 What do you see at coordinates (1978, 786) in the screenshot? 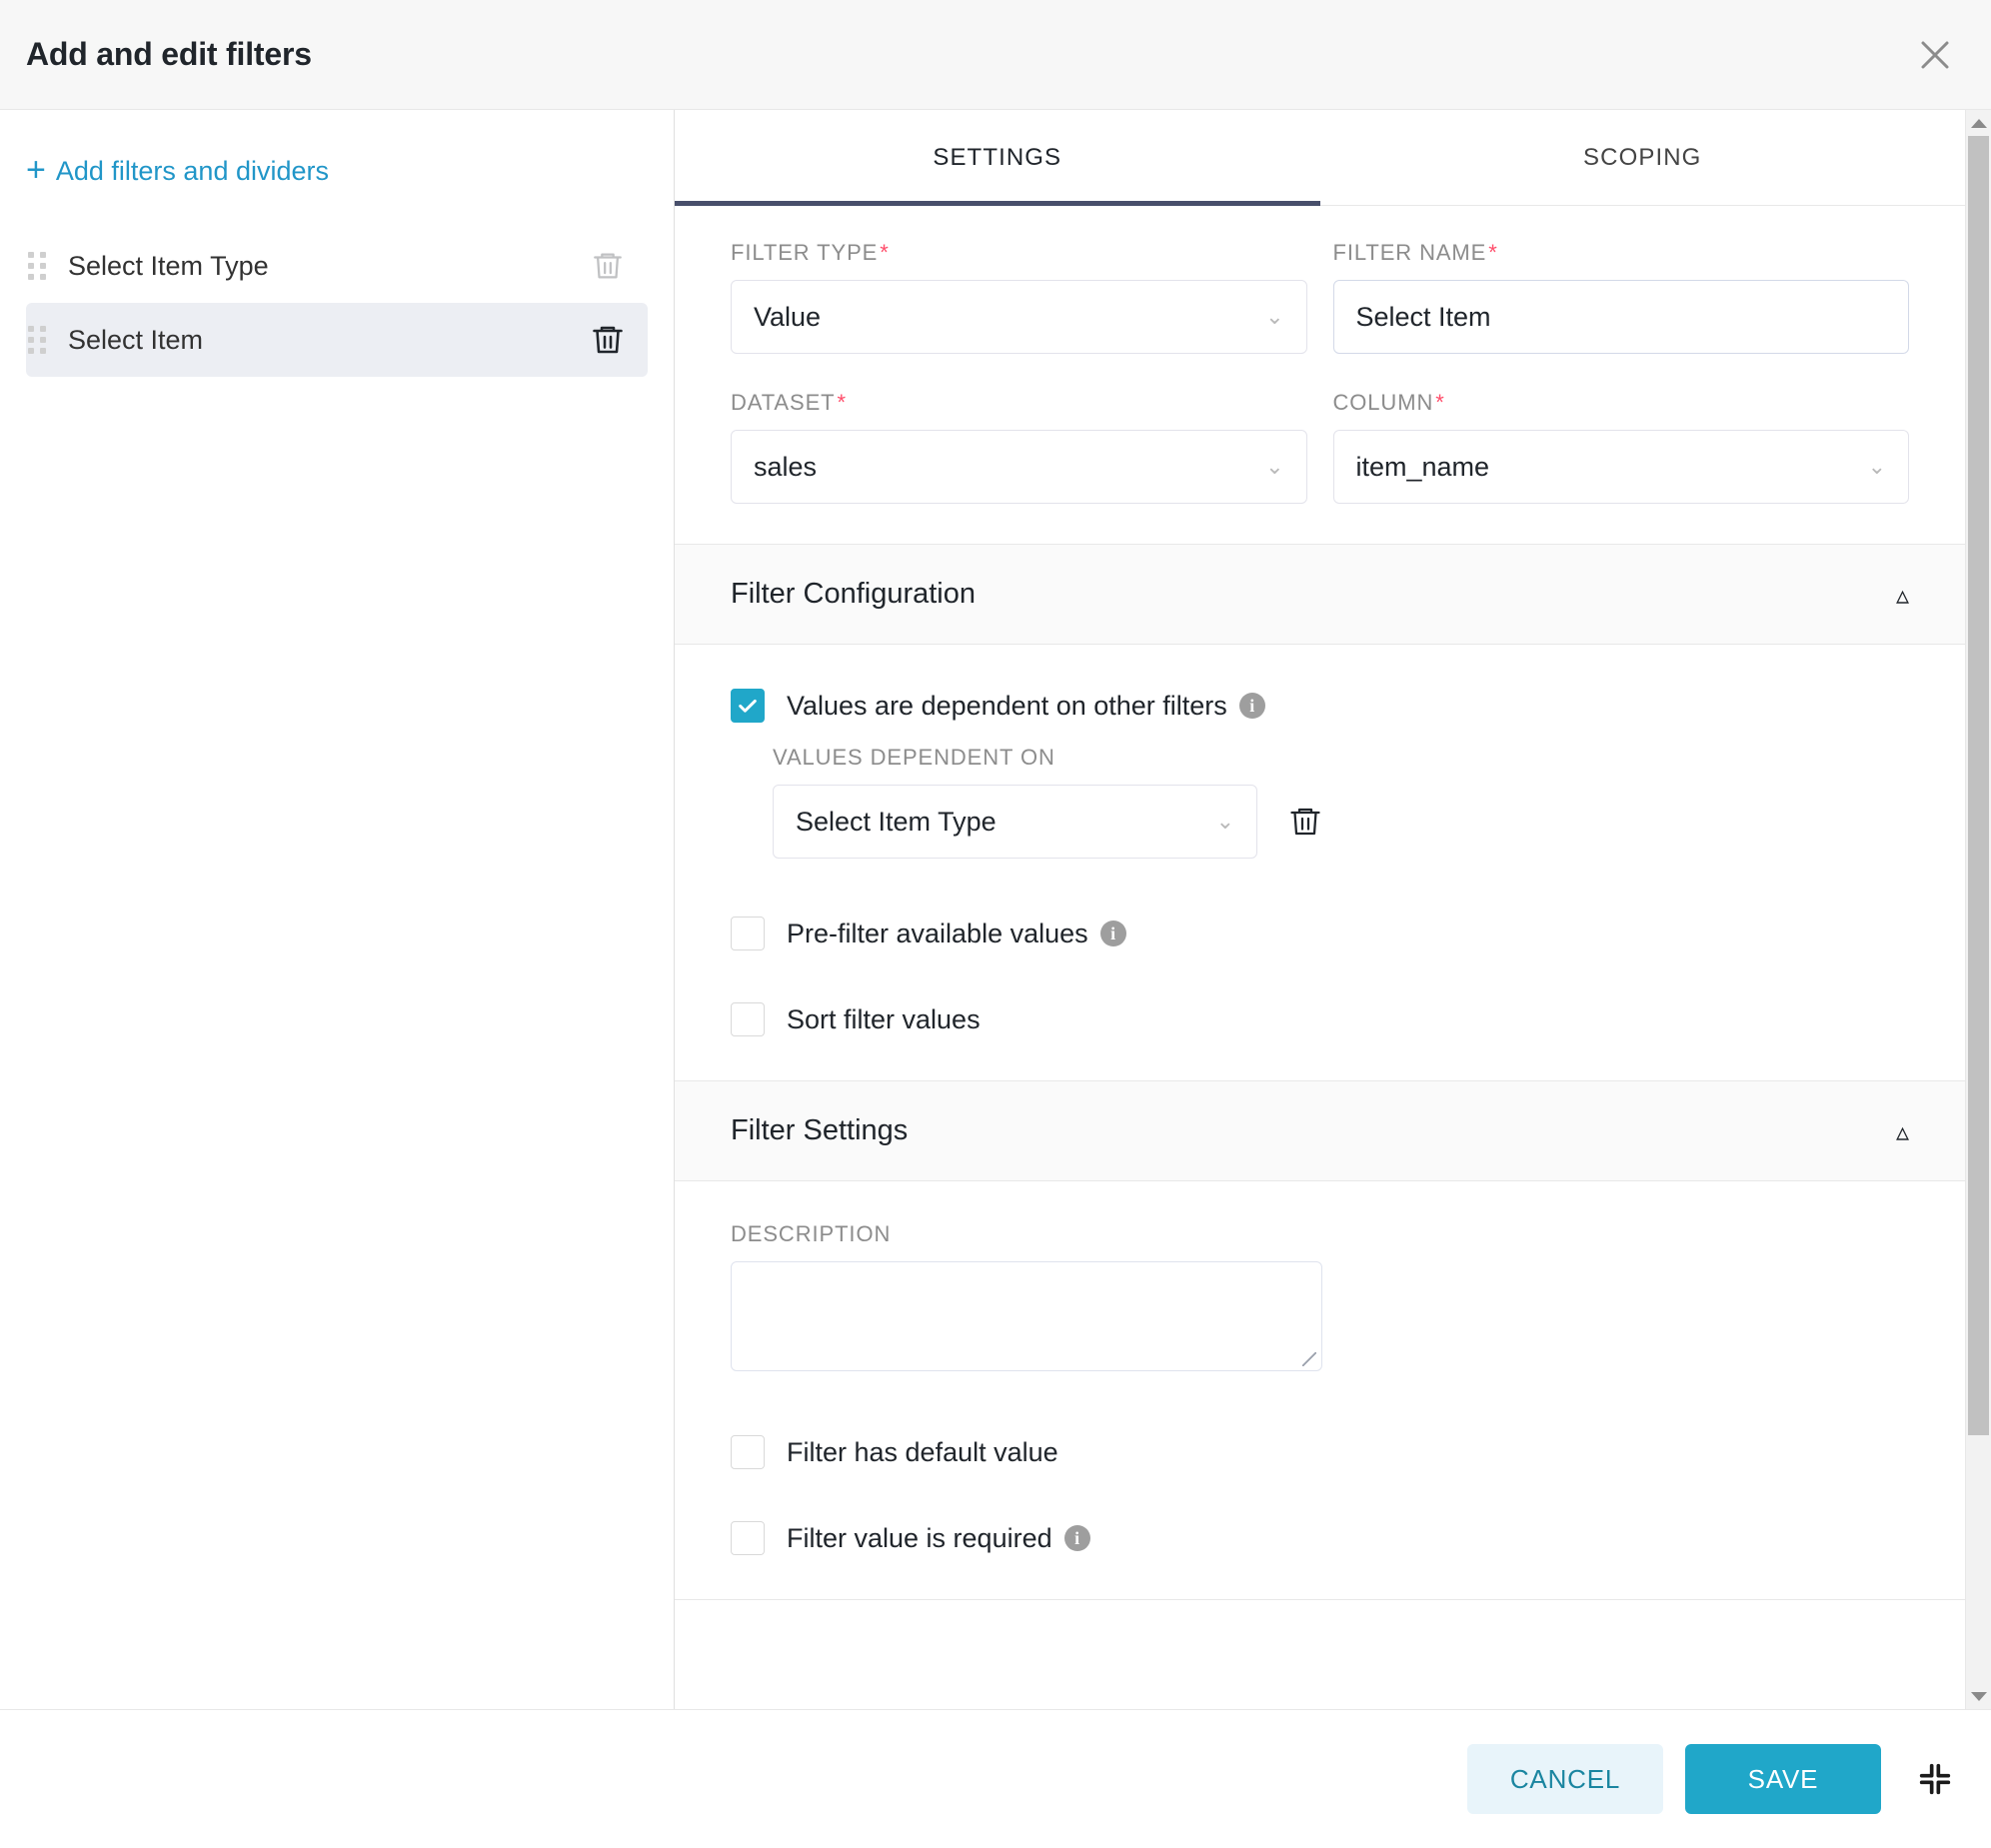
I see `scrollbar-thumb` at bounding box center [1978, 786].